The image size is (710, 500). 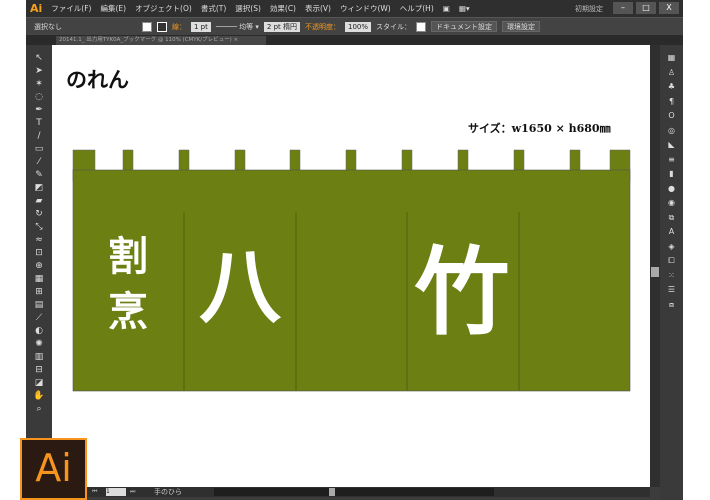 I want to click on noren-text-kappo-2: 烹, so click(x=128, y=311).